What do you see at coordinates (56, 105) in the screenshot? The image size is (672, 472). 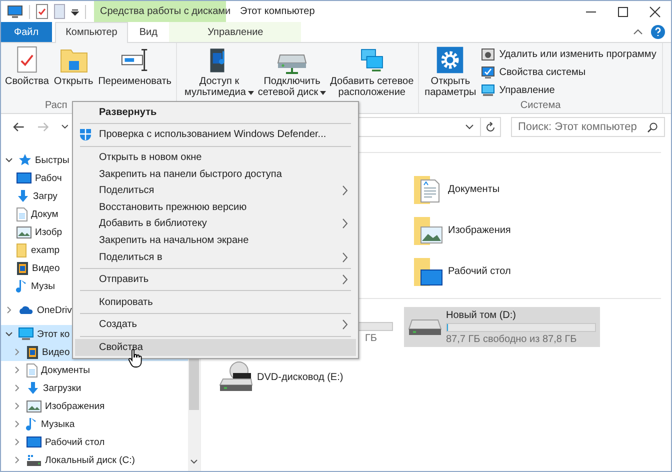 I see `group-label: Расп` at bounding box center [56, 105].